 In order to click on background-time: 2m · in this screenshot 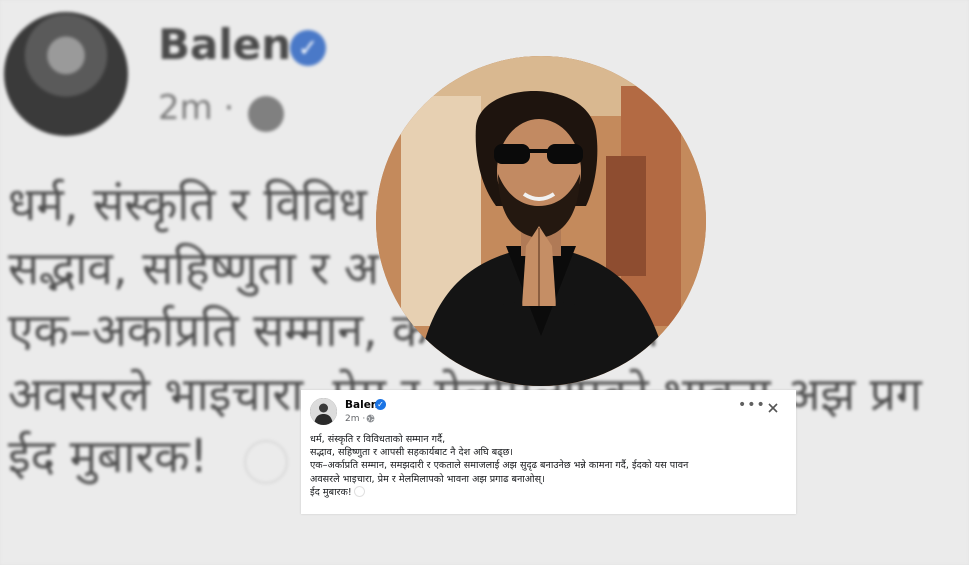, I will do `click(196, 108)`.